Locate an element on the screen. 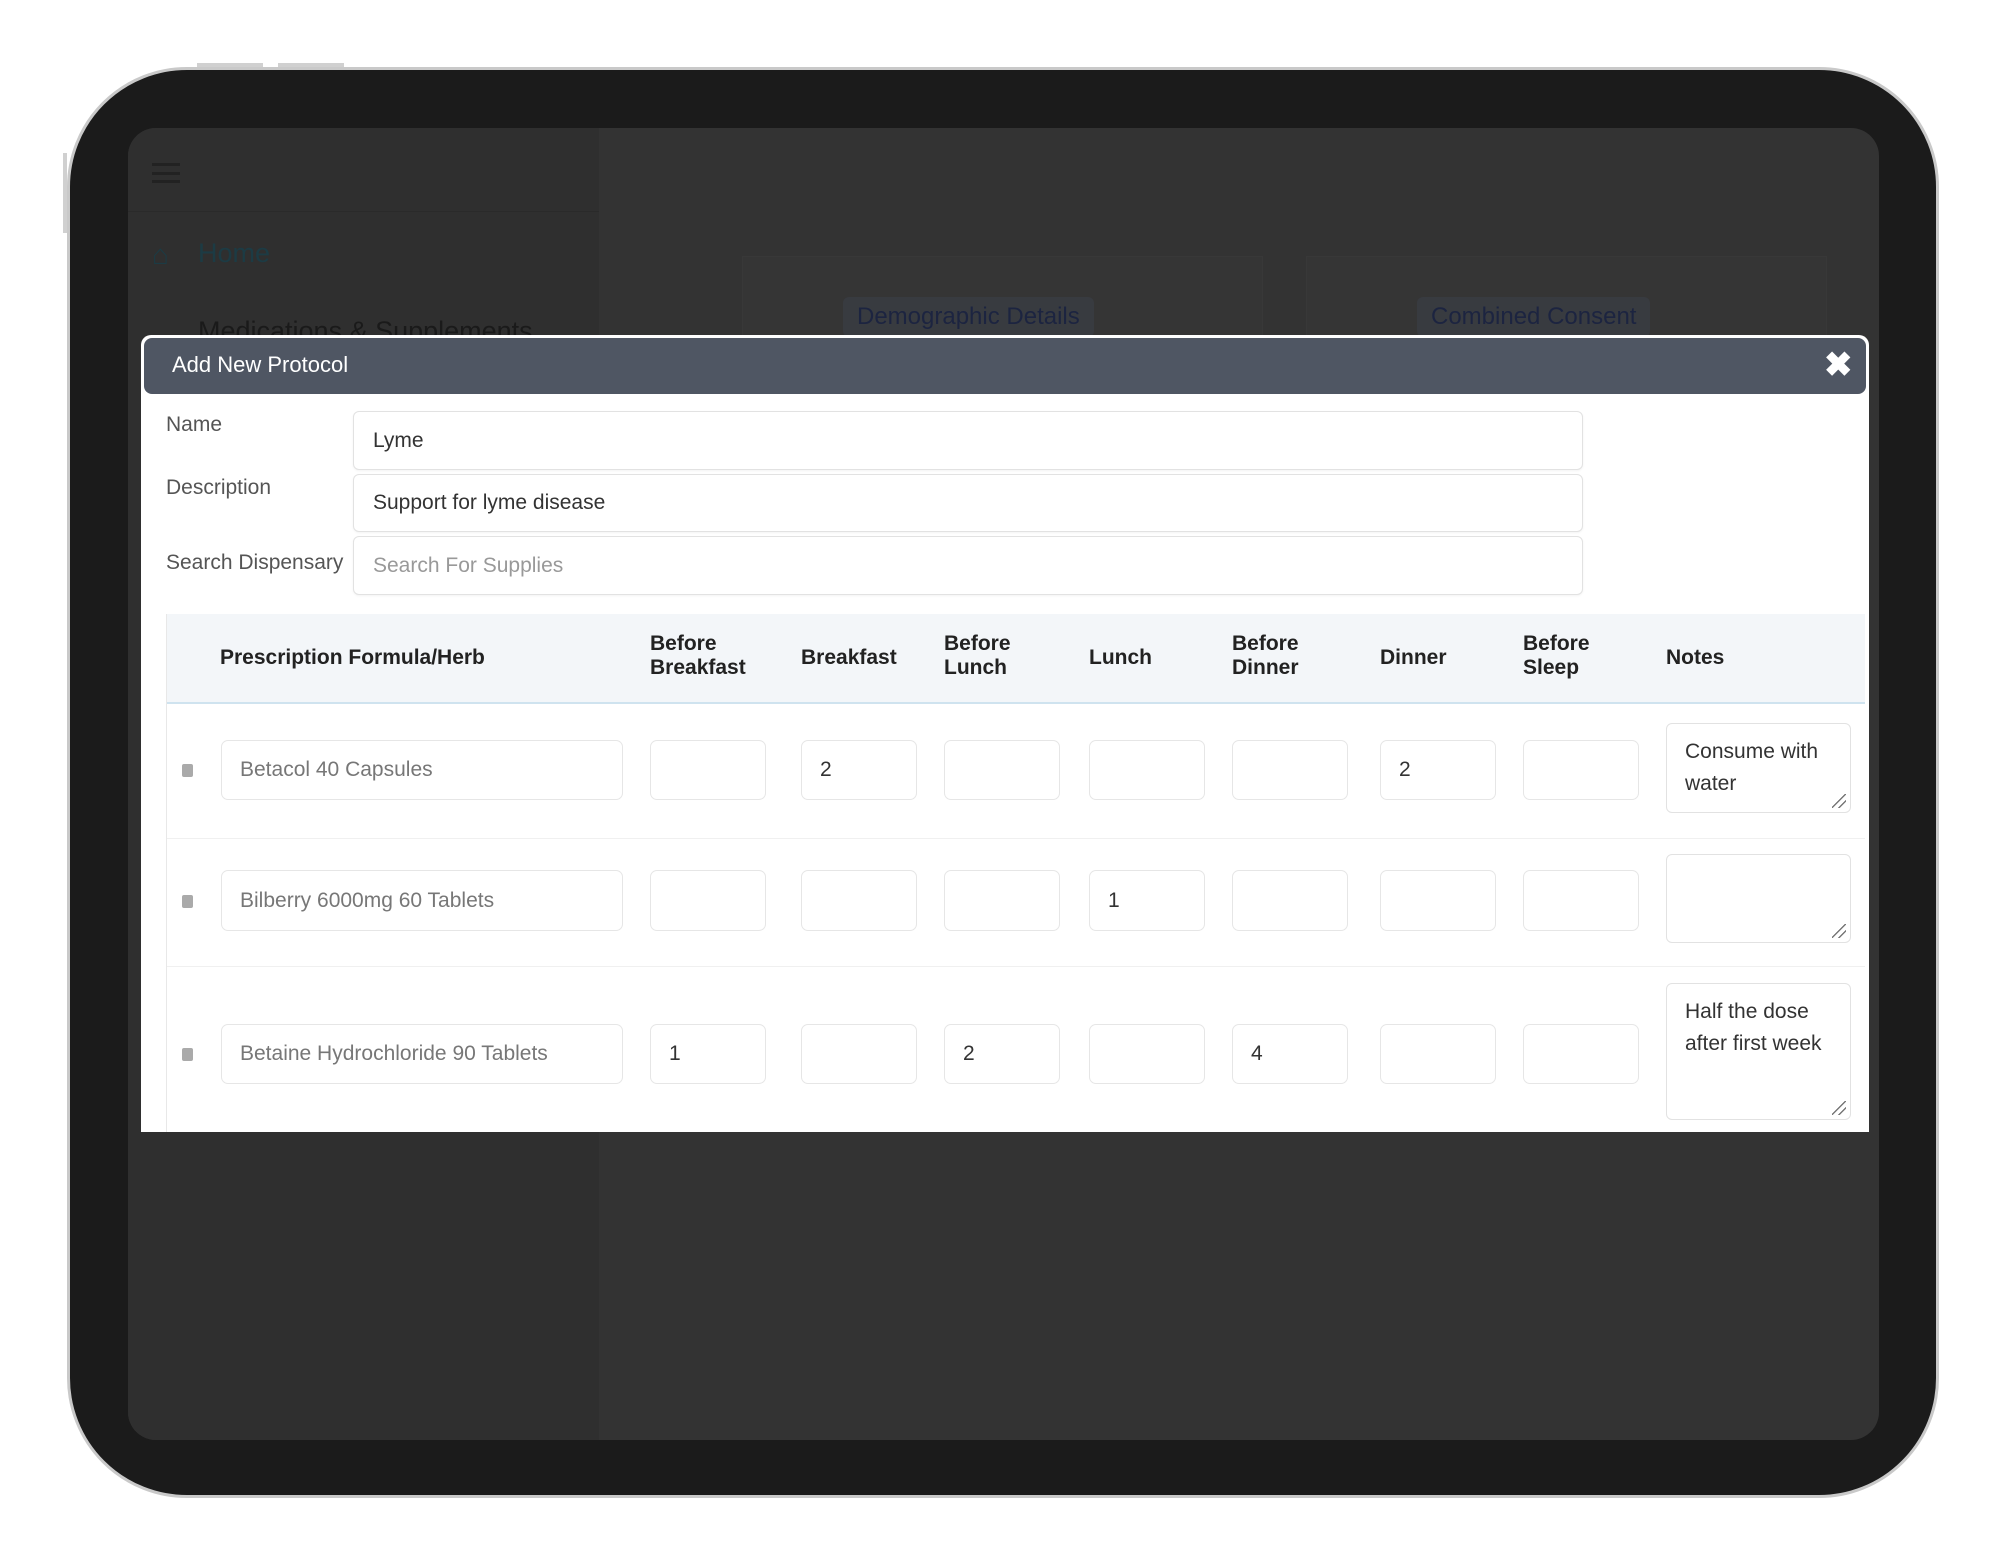 This screenshot has height=1563, width=2000. column-header-dinner: Dinner is located at coordinates (1413, 657).